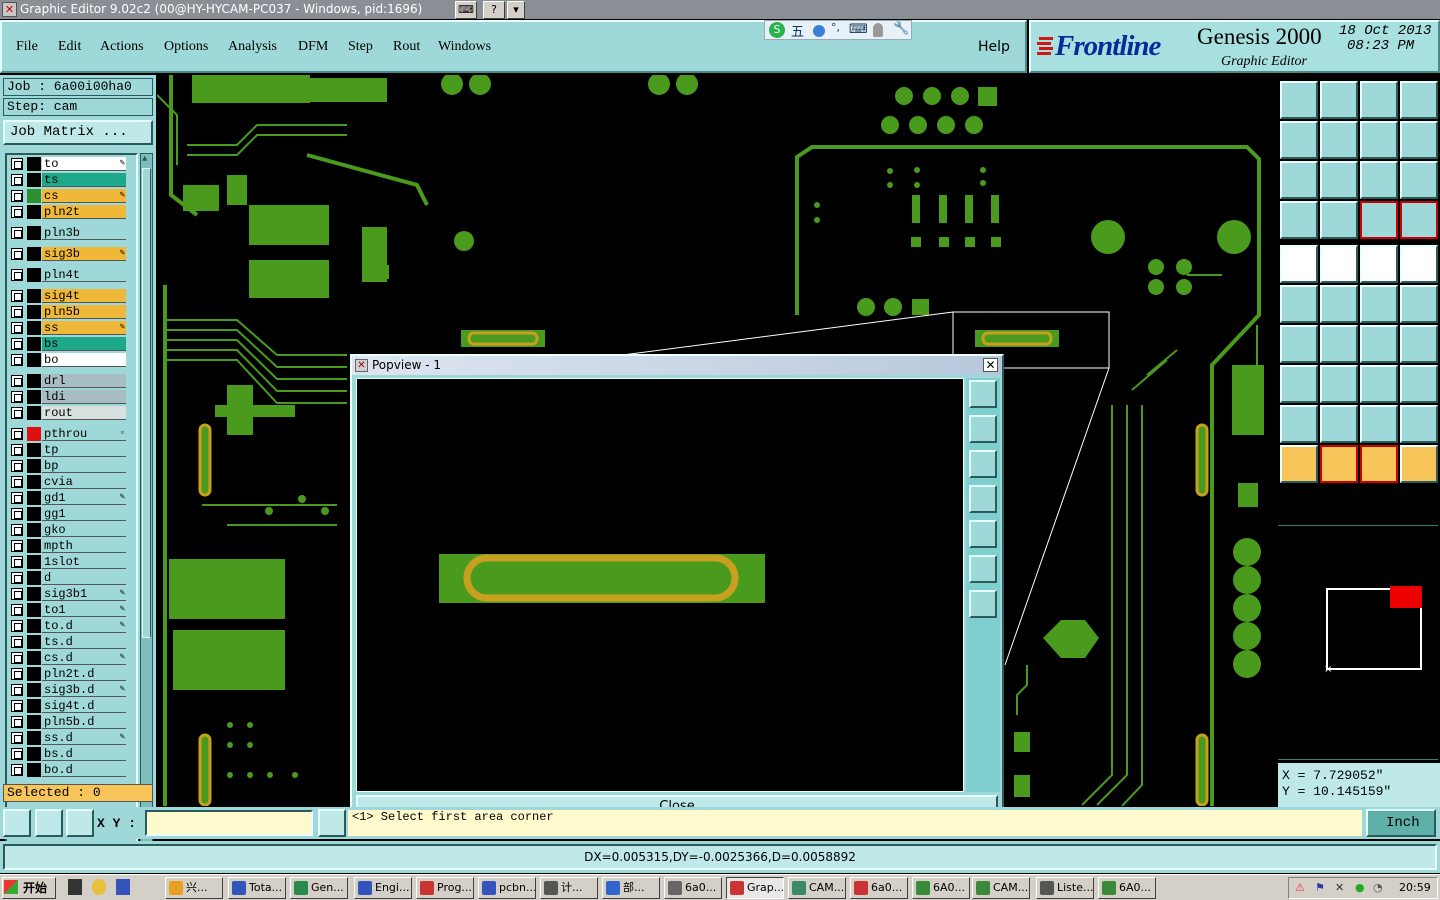 This screenshot has width=1440, height=900. I want to click on zoom-out-icon, so click(1419, 140).